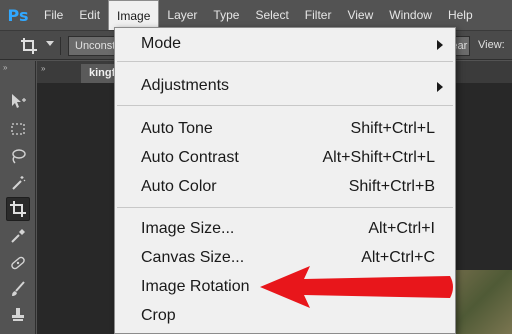 This screenshot has width=512, height=334. What do you see at coordinates (391, 186) in the screenshot?
I see `menu-item-shortcut: Shift+Ctrl+B` at bounding box center [391, 186].